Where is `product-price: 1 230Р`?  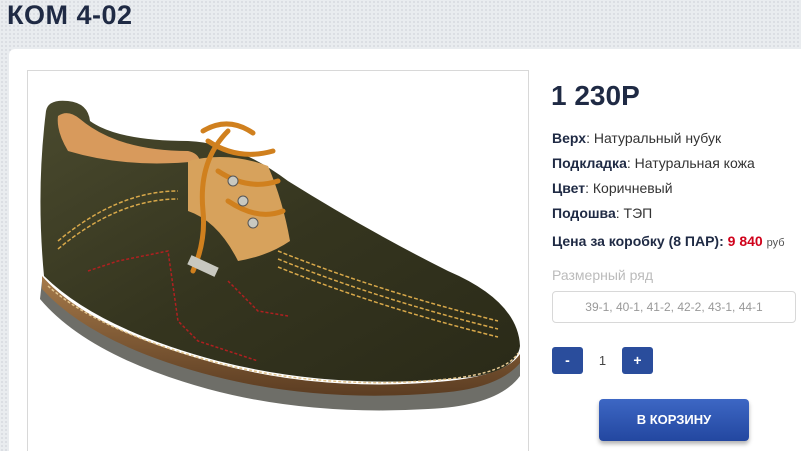
product-price: 1 230Р is located at coordinates (595, 95).